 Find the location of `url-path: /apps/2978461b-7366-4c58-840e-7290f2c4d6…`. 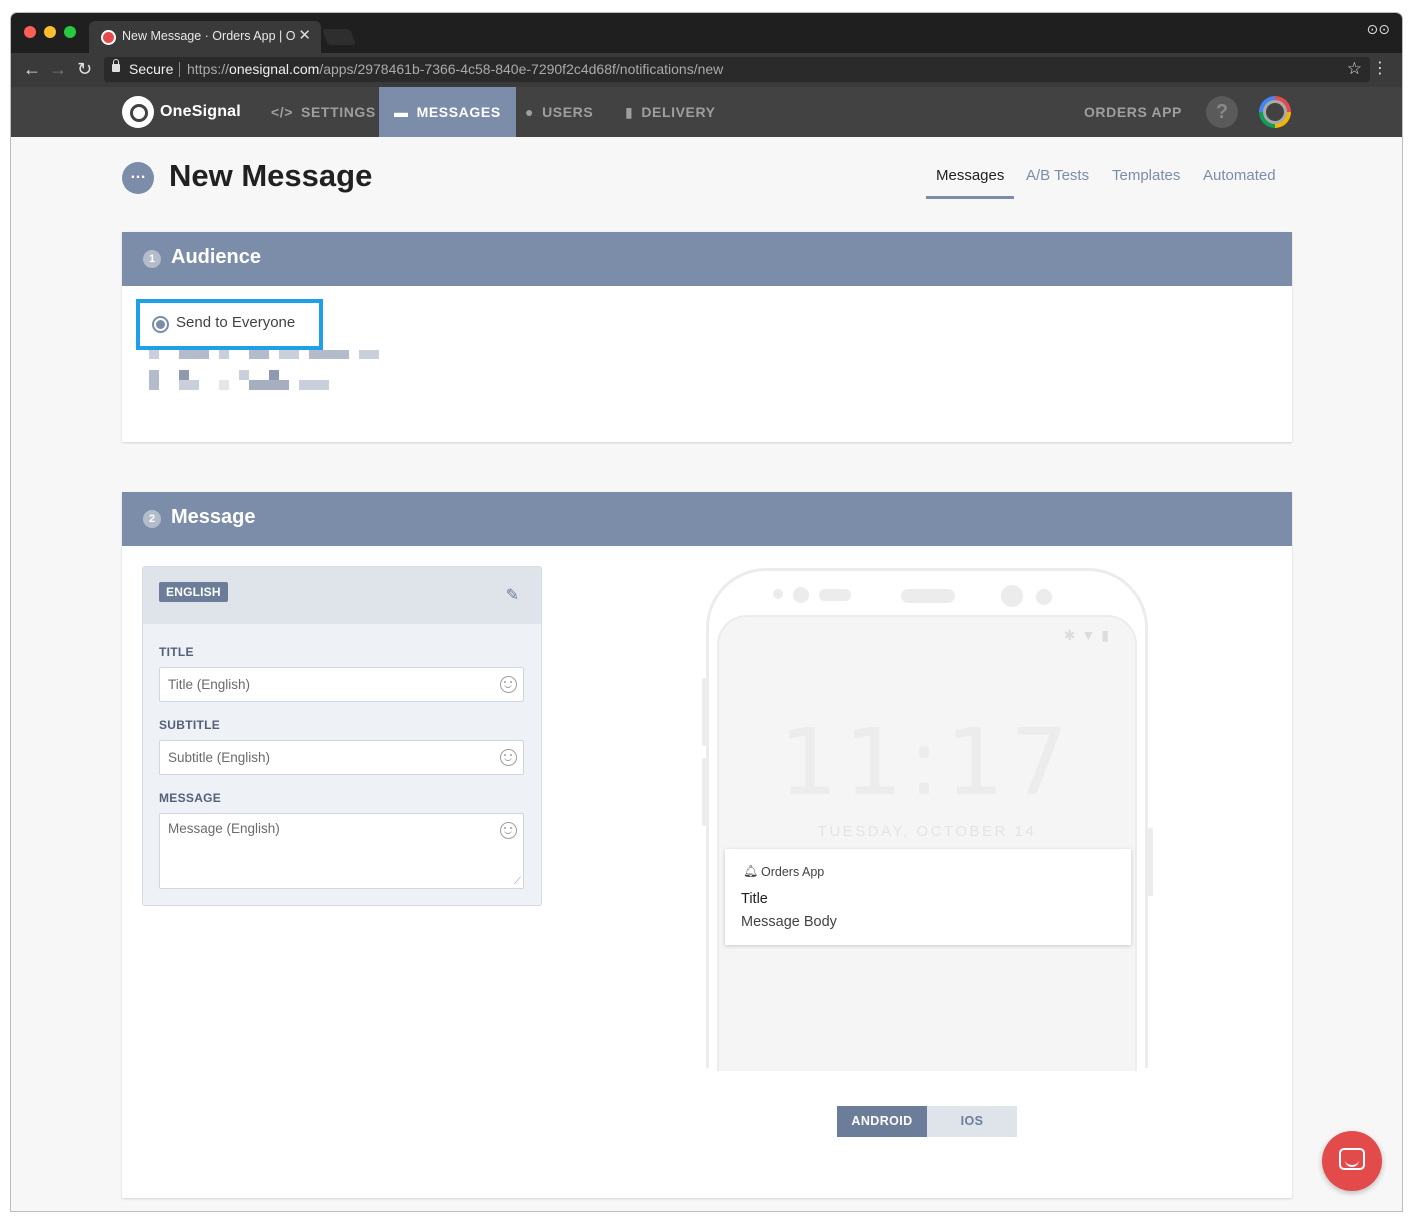

url-path: /apps/2978461b-7366-4c58-840e-7290f2c4d6… is located at coordinates (521, 69).